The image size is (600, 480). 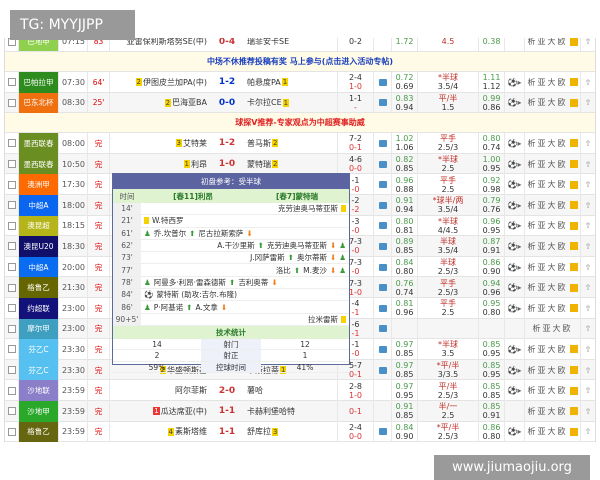 I want to click on away-team: 卡赫利堡哈特, so click(x=291, y=411).